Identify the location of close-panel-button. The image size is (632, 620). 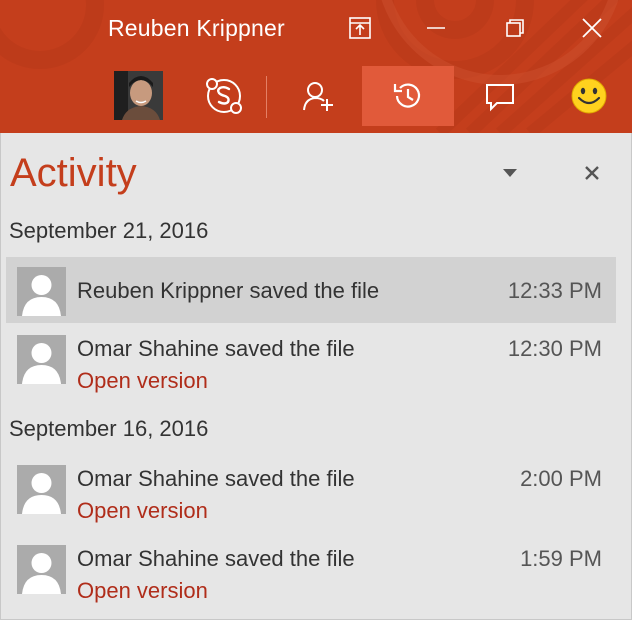
(592, 173).